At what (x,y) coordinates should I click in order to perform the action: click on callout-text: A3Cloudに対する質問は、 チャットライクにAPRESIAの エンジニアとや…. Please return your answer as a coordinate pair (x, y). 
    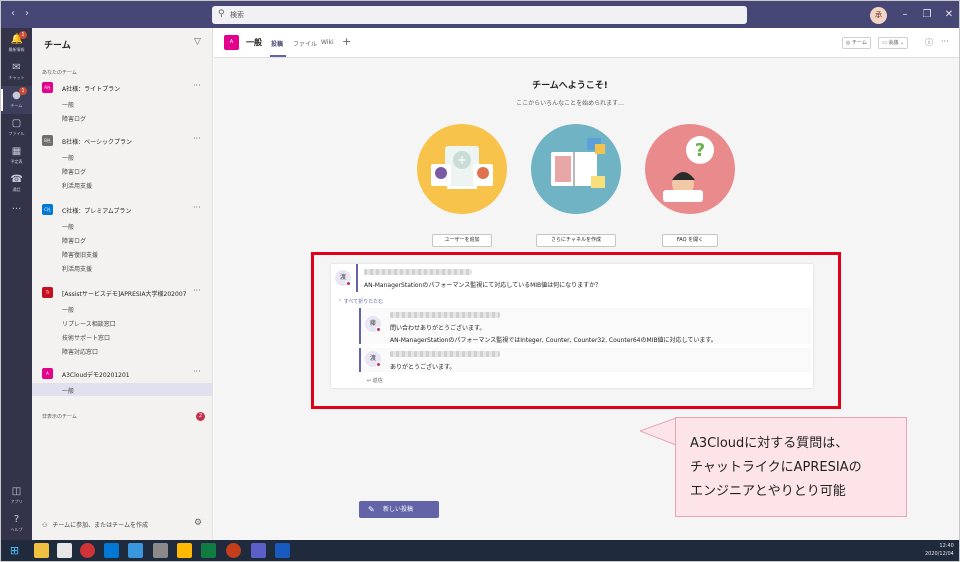
    Looking at the image, I should click on (795, 468).